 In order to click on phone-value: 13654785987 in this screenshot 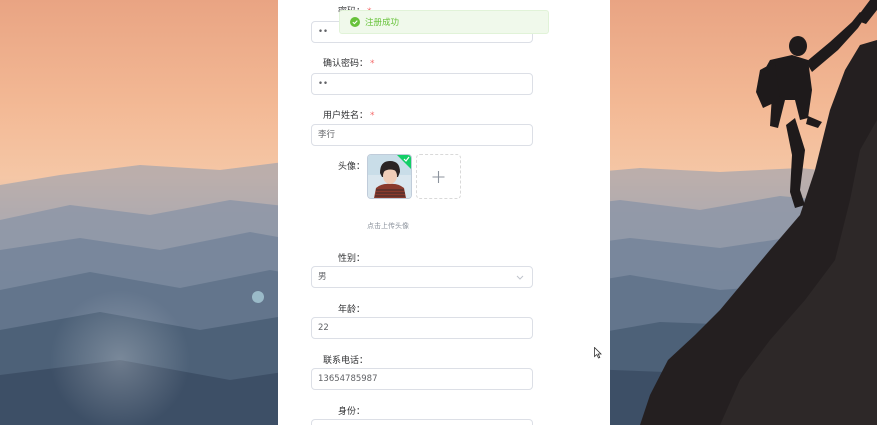, I will do `click(348, 379)`.